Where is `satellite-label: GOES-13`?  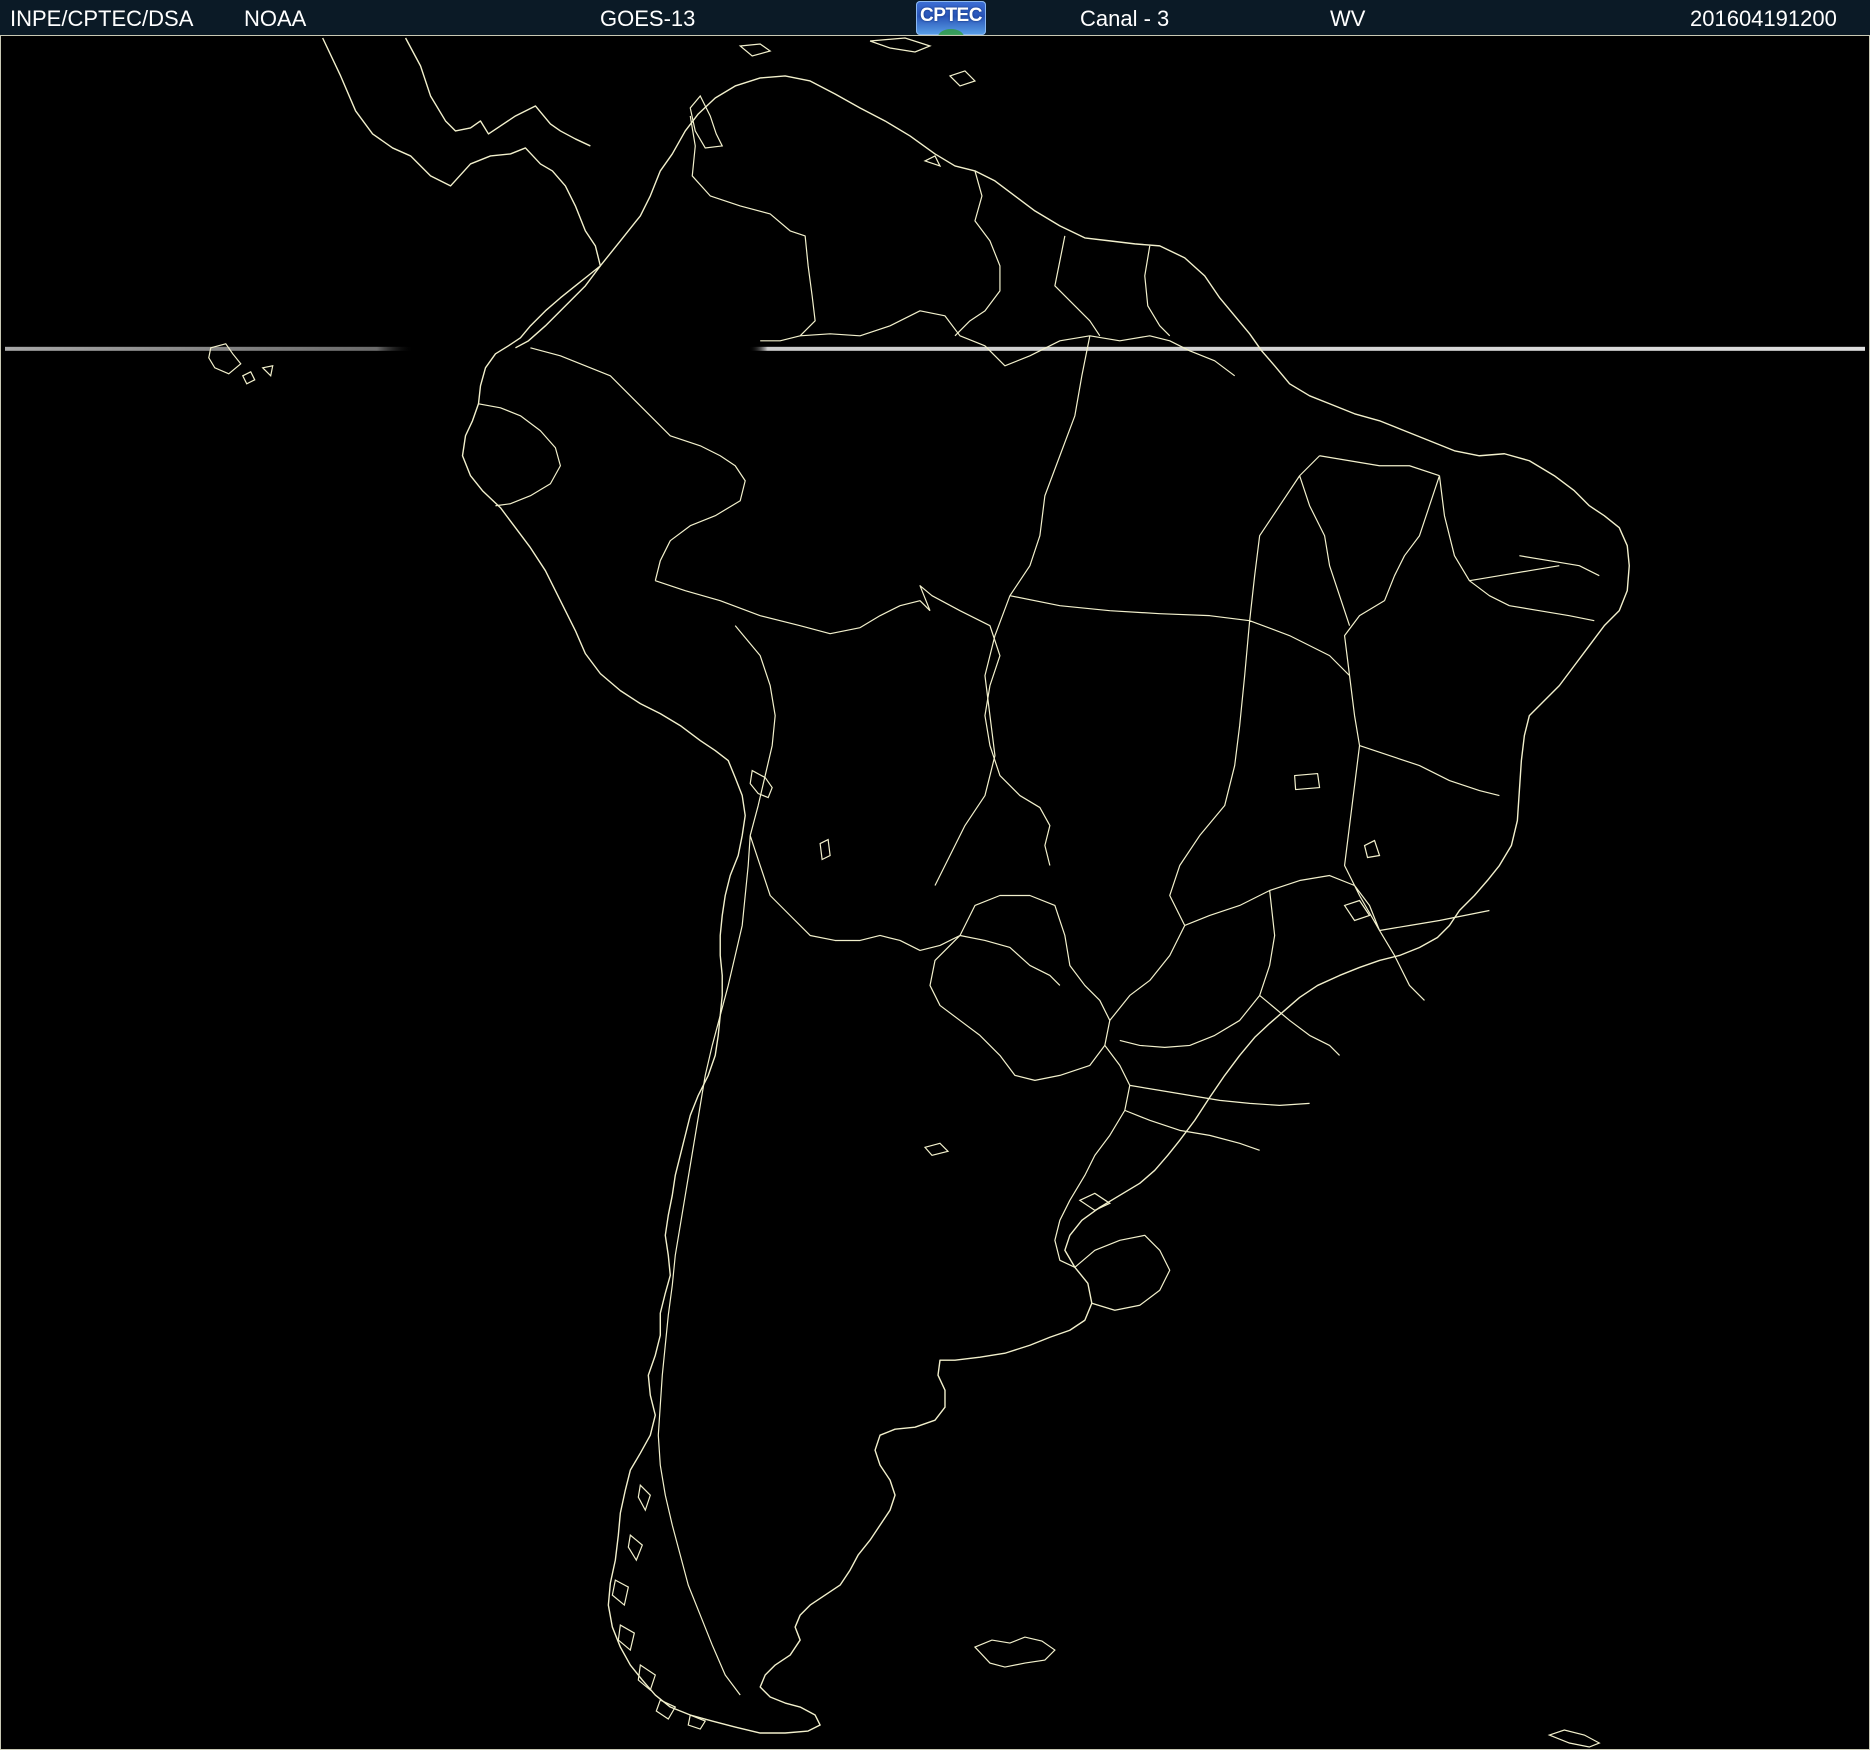
satellite-label: GOES-13 is located at coordinates (648, 18).